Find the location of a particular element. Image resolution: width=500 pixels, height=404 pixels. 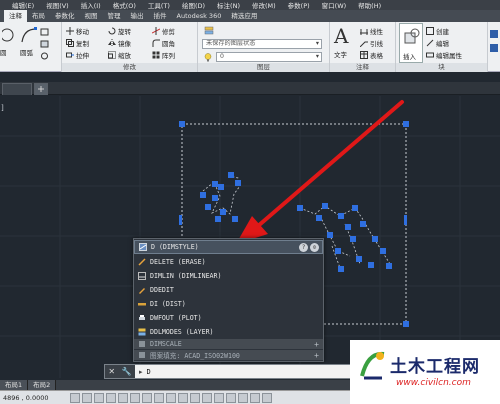

create-block-tool: 创建 is located at coordinates (437, 30).